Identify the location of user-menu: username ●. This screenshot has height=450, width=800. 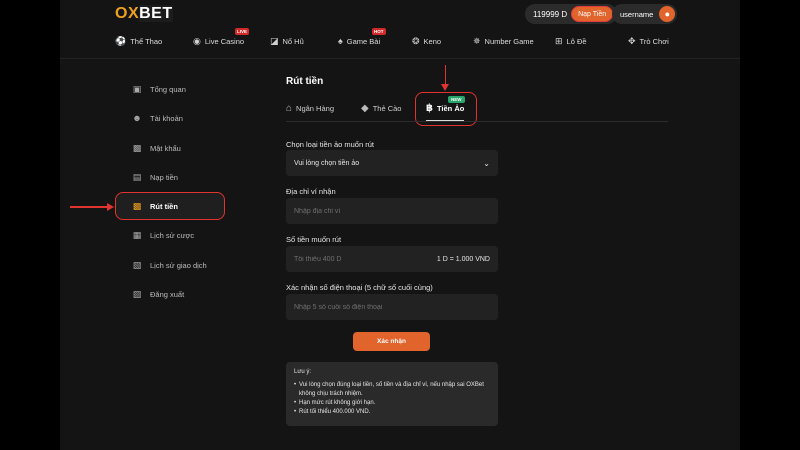
(645, 14).